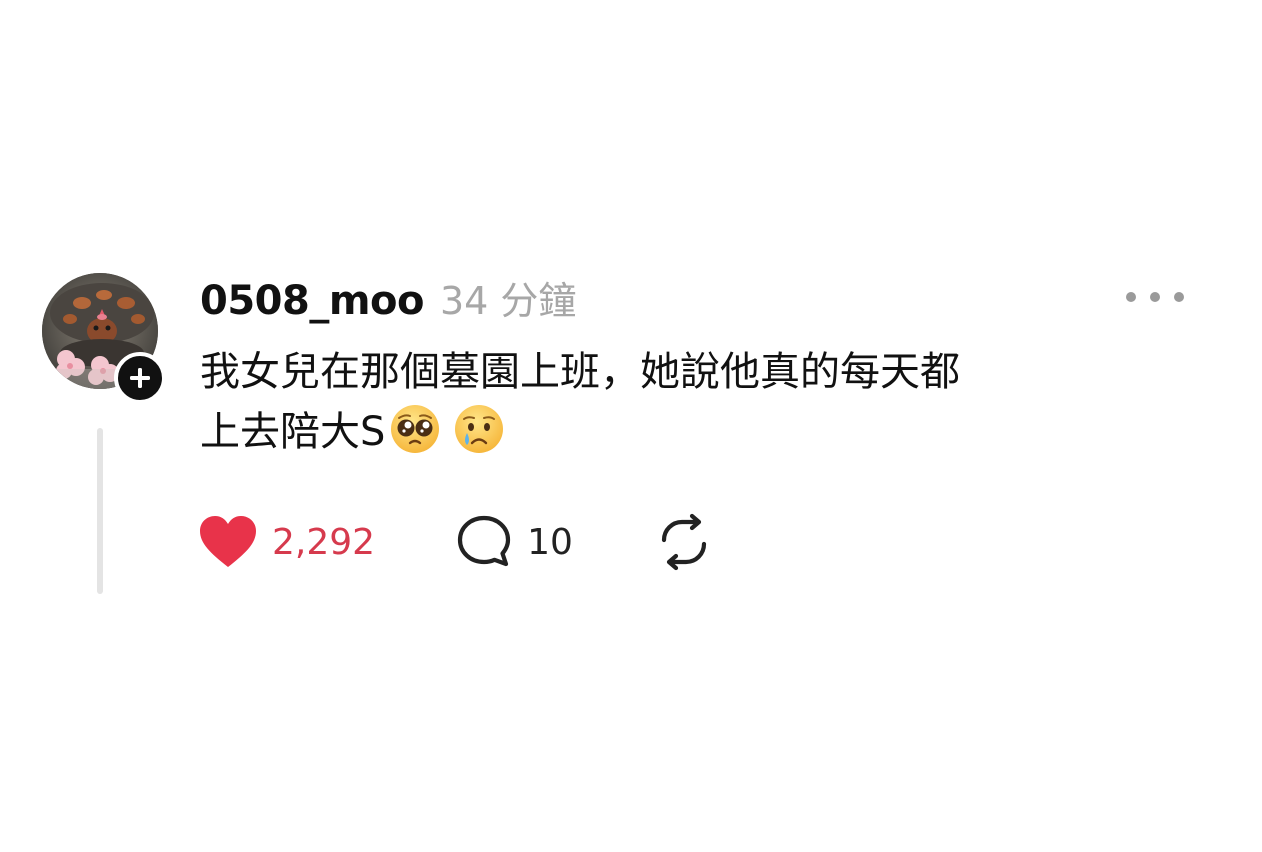 The height and width of the screenshot is (852, 1262). What do you see at coordinates (685, 437) in the screenshot?
I see `post-text-line: 上去陪大S` at bounding box center [685, 437].